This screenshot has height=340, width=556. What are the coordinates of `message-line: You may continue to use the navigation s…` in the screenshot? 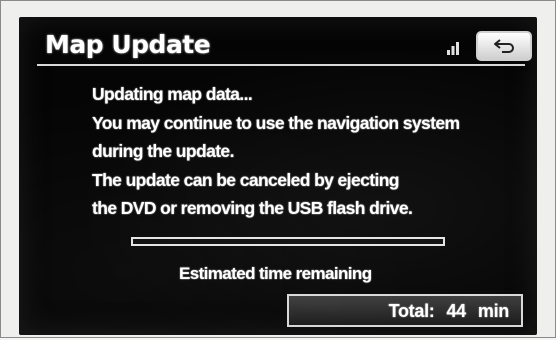 It's located at (276, 122).